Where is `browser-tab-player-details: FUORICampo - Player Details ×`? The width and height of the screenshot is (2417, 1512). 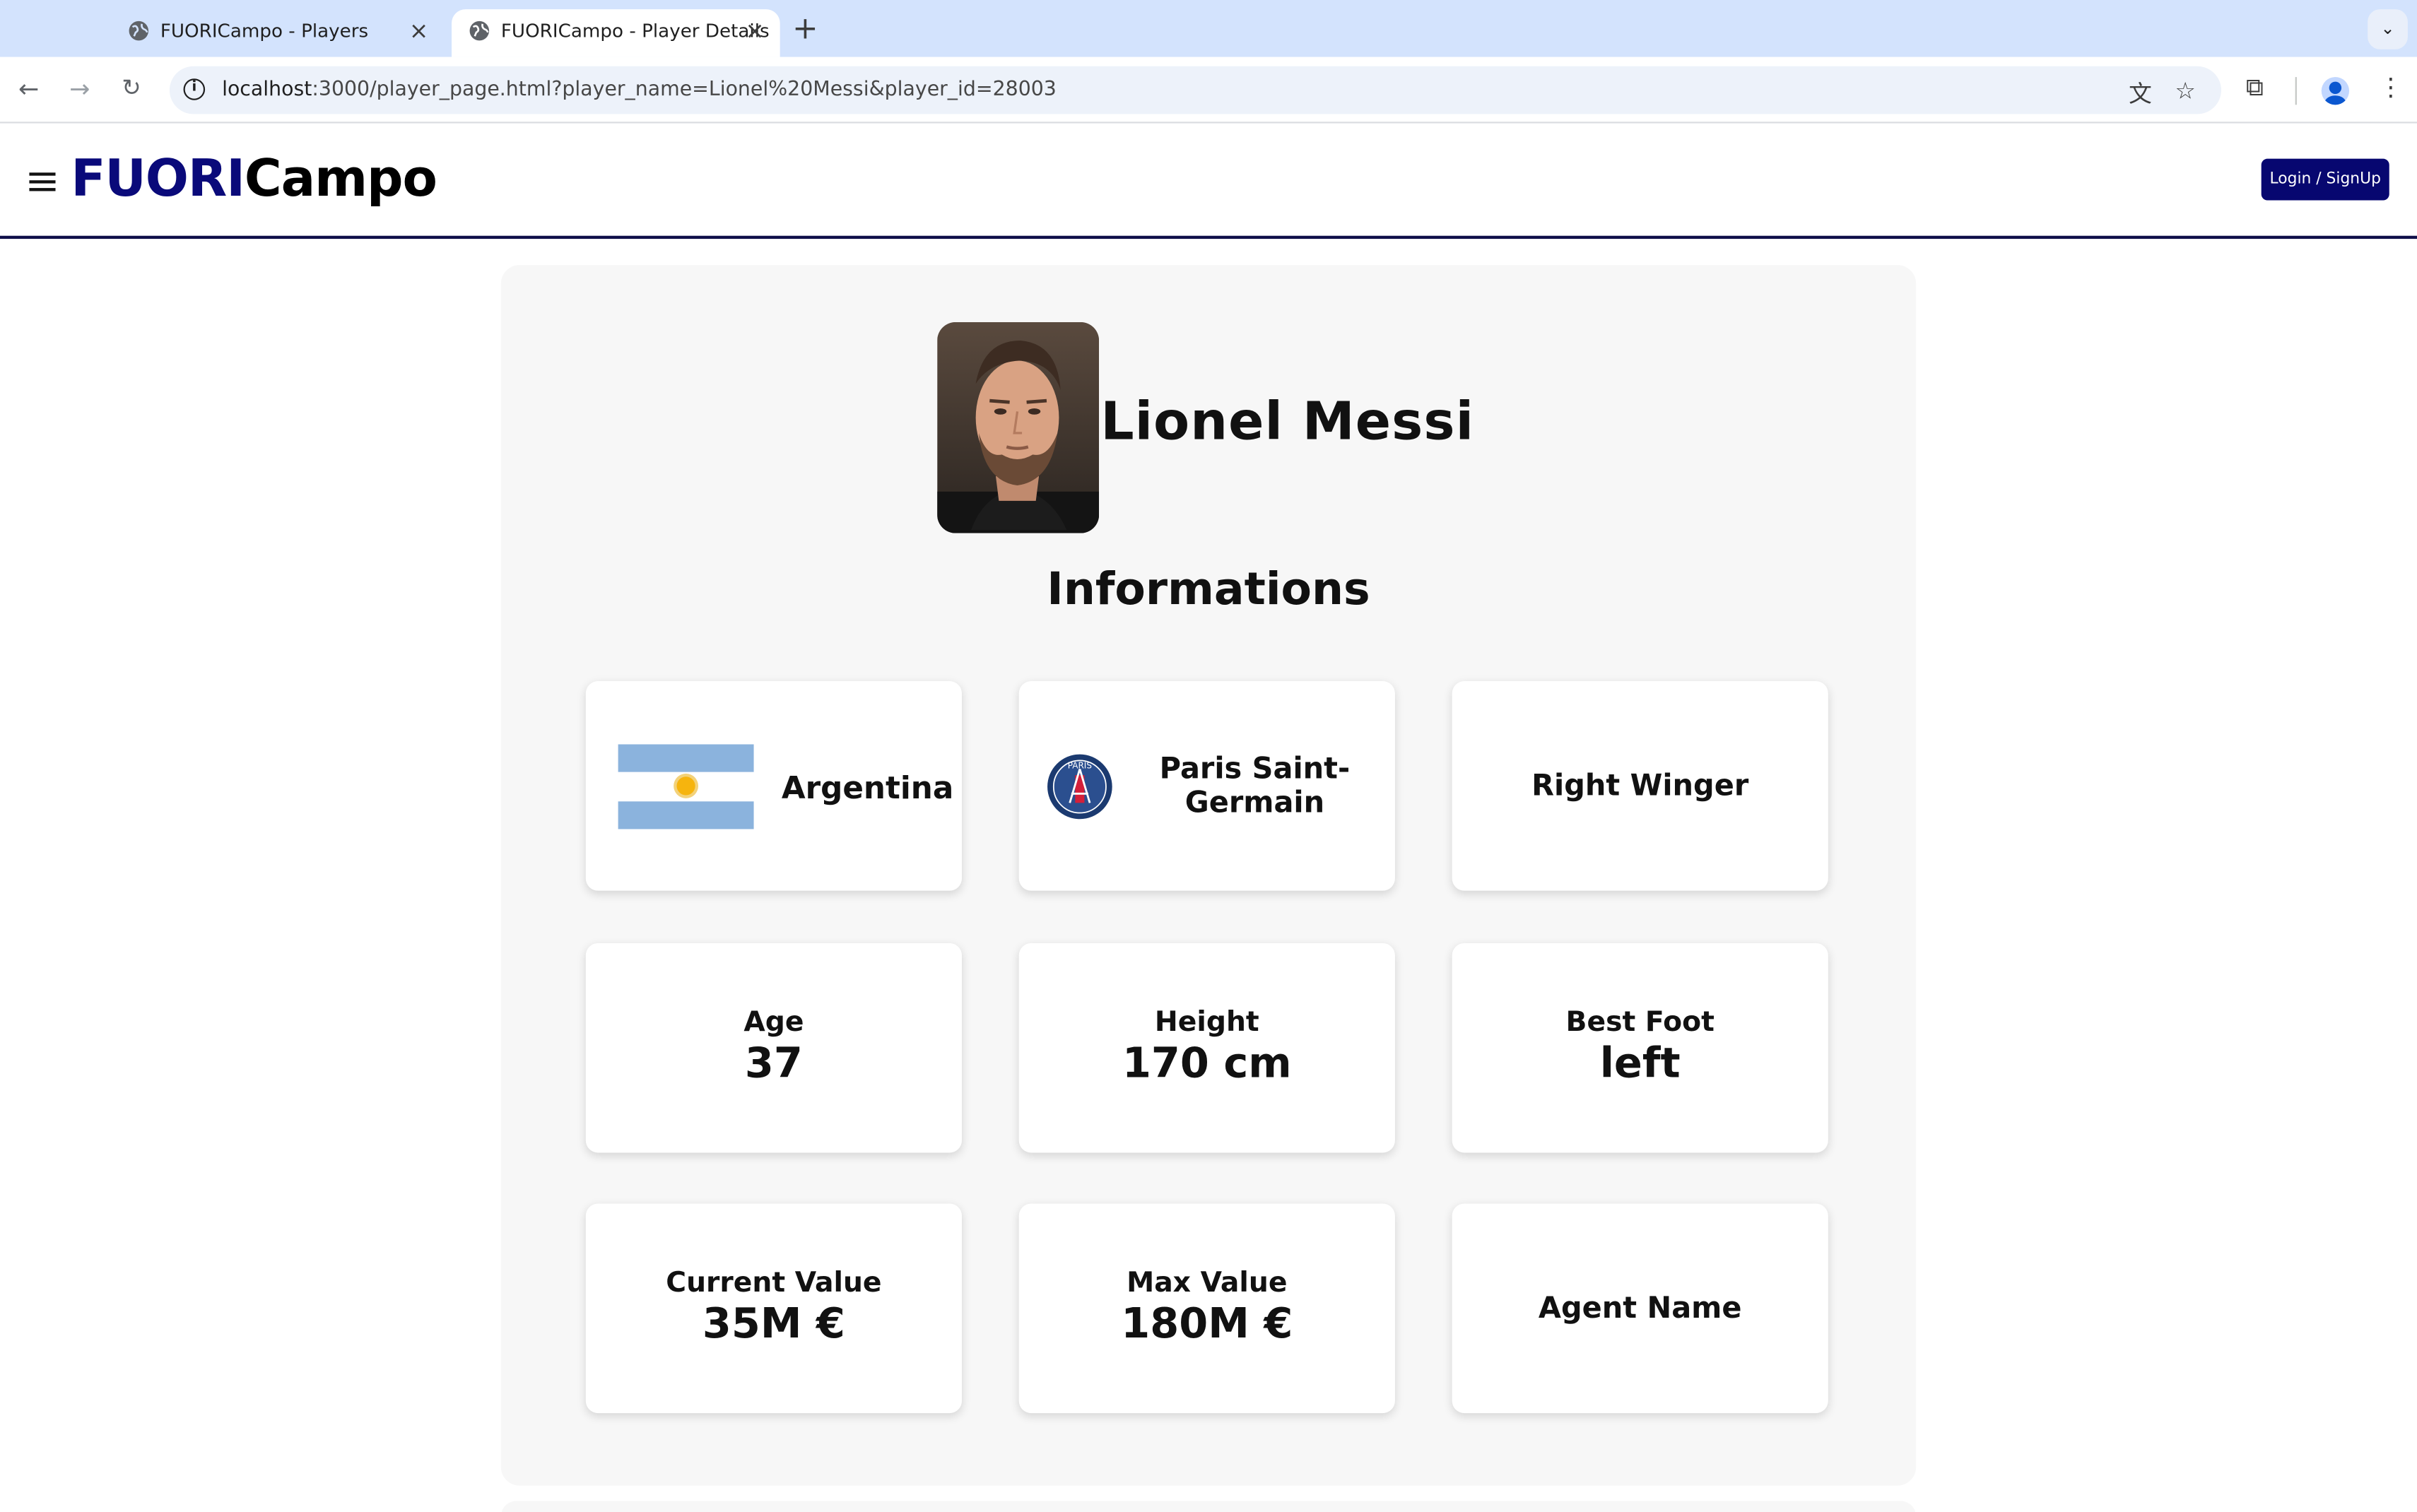 browser-tab-player-details: FUORICampo - Player Details × is located at coordinates (616, 33).